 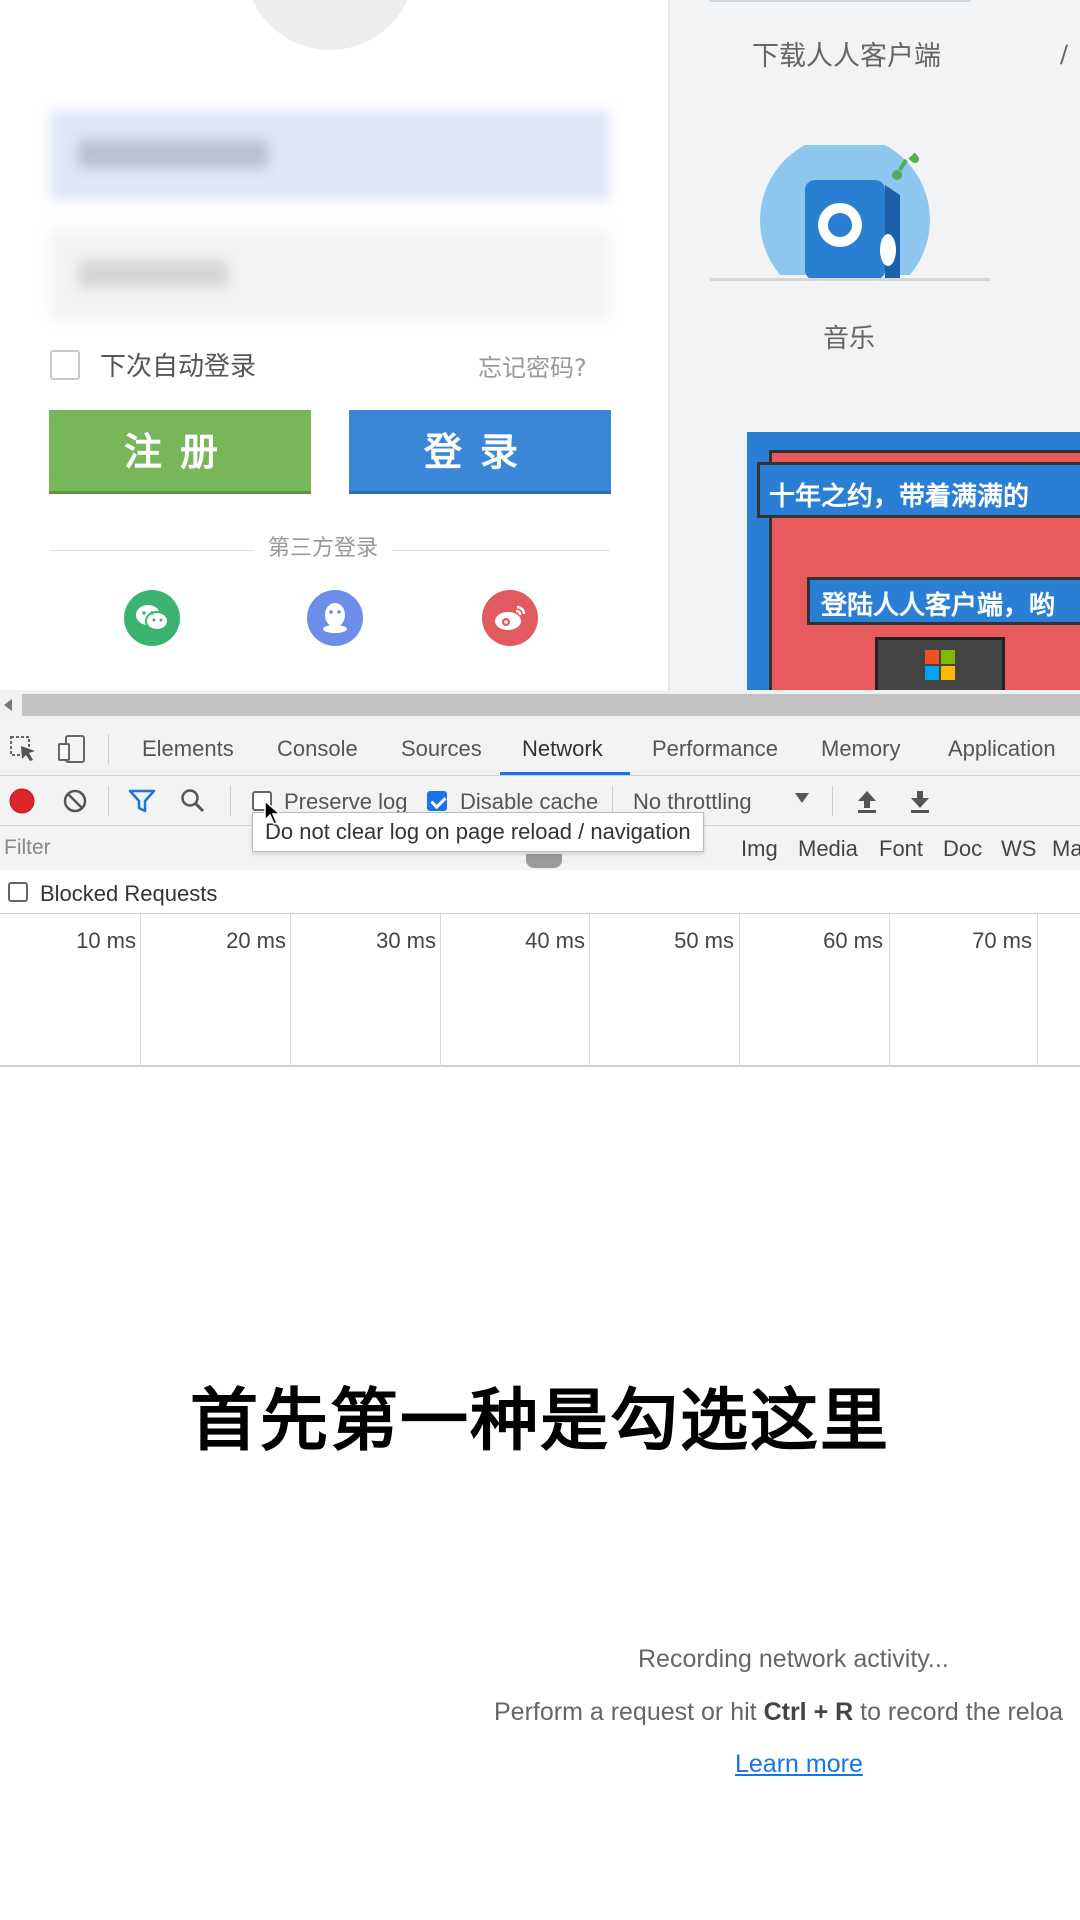 What do you see at coordinates (188, 749) in the screenshot?
I see `tab-elements: Elements` at bounding box center [188, 749].